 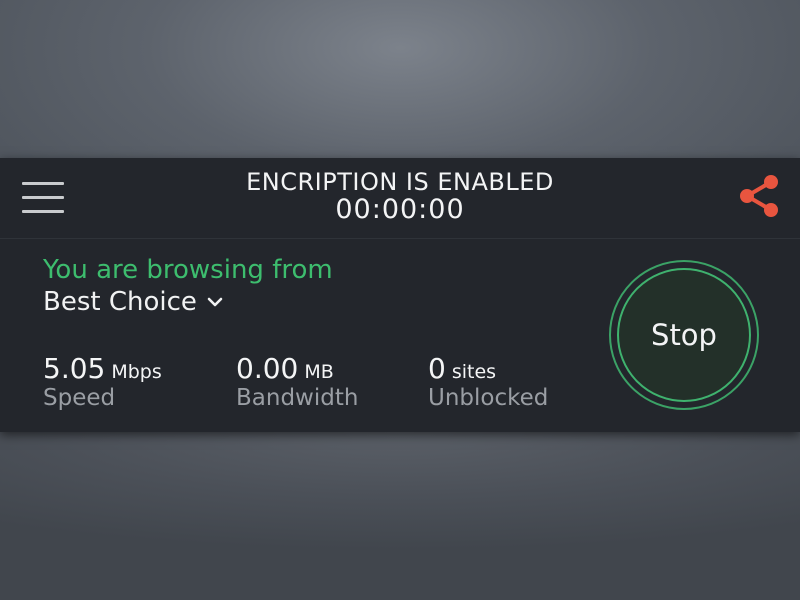 I want to click on location-selector: Best Choice, so click(x=133, y=300).